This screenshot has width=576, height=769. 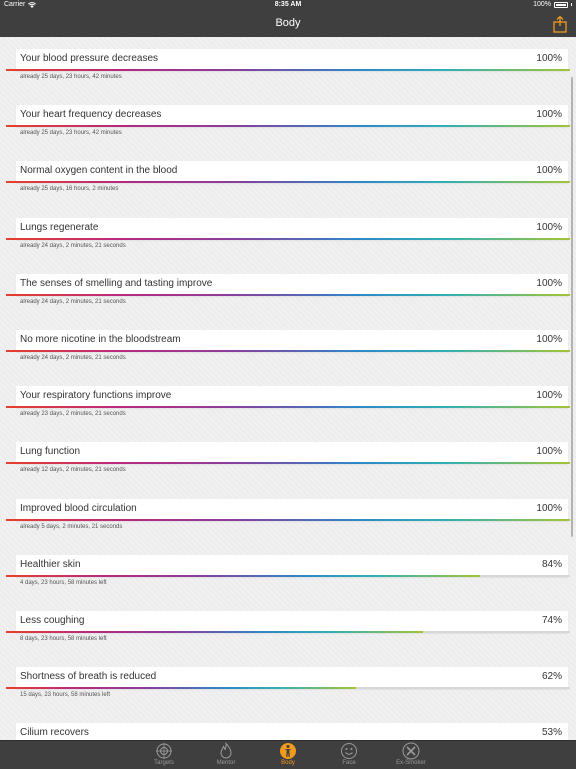 I want to click on item-card: Improved blood circulation 100%, so click(x=292, y=510).